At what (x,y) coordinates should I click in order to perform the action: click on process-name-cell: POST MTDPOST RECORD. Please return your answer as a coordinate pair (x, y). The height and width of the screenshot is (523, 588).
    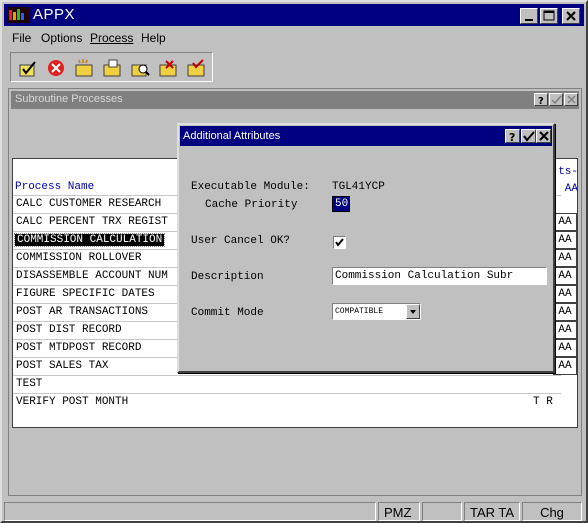
    Looking at the image, I should click on (79, 348).